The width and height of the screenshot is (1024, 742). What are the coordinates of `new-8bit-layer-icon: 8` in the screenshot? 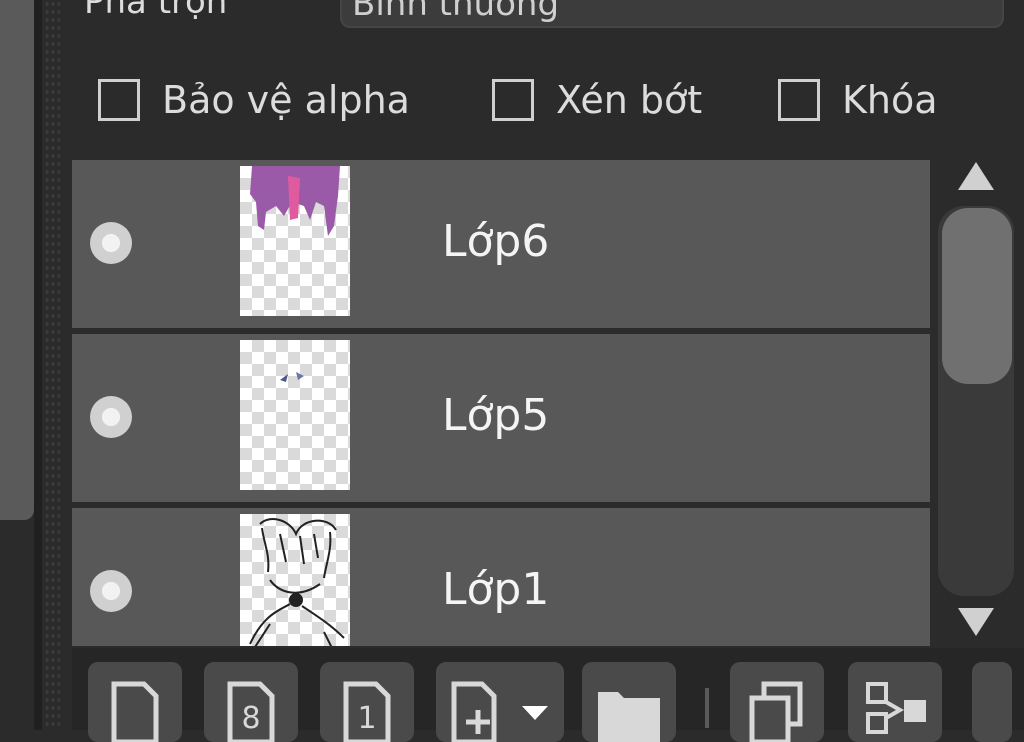 It's located at (251, 711).